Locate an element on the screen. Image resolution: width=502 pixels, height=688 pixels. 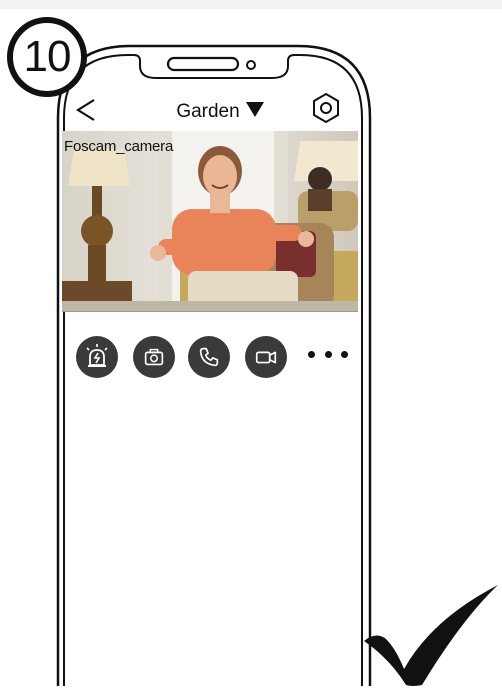
chevron-left-icon is located at coordinates (86, 110).